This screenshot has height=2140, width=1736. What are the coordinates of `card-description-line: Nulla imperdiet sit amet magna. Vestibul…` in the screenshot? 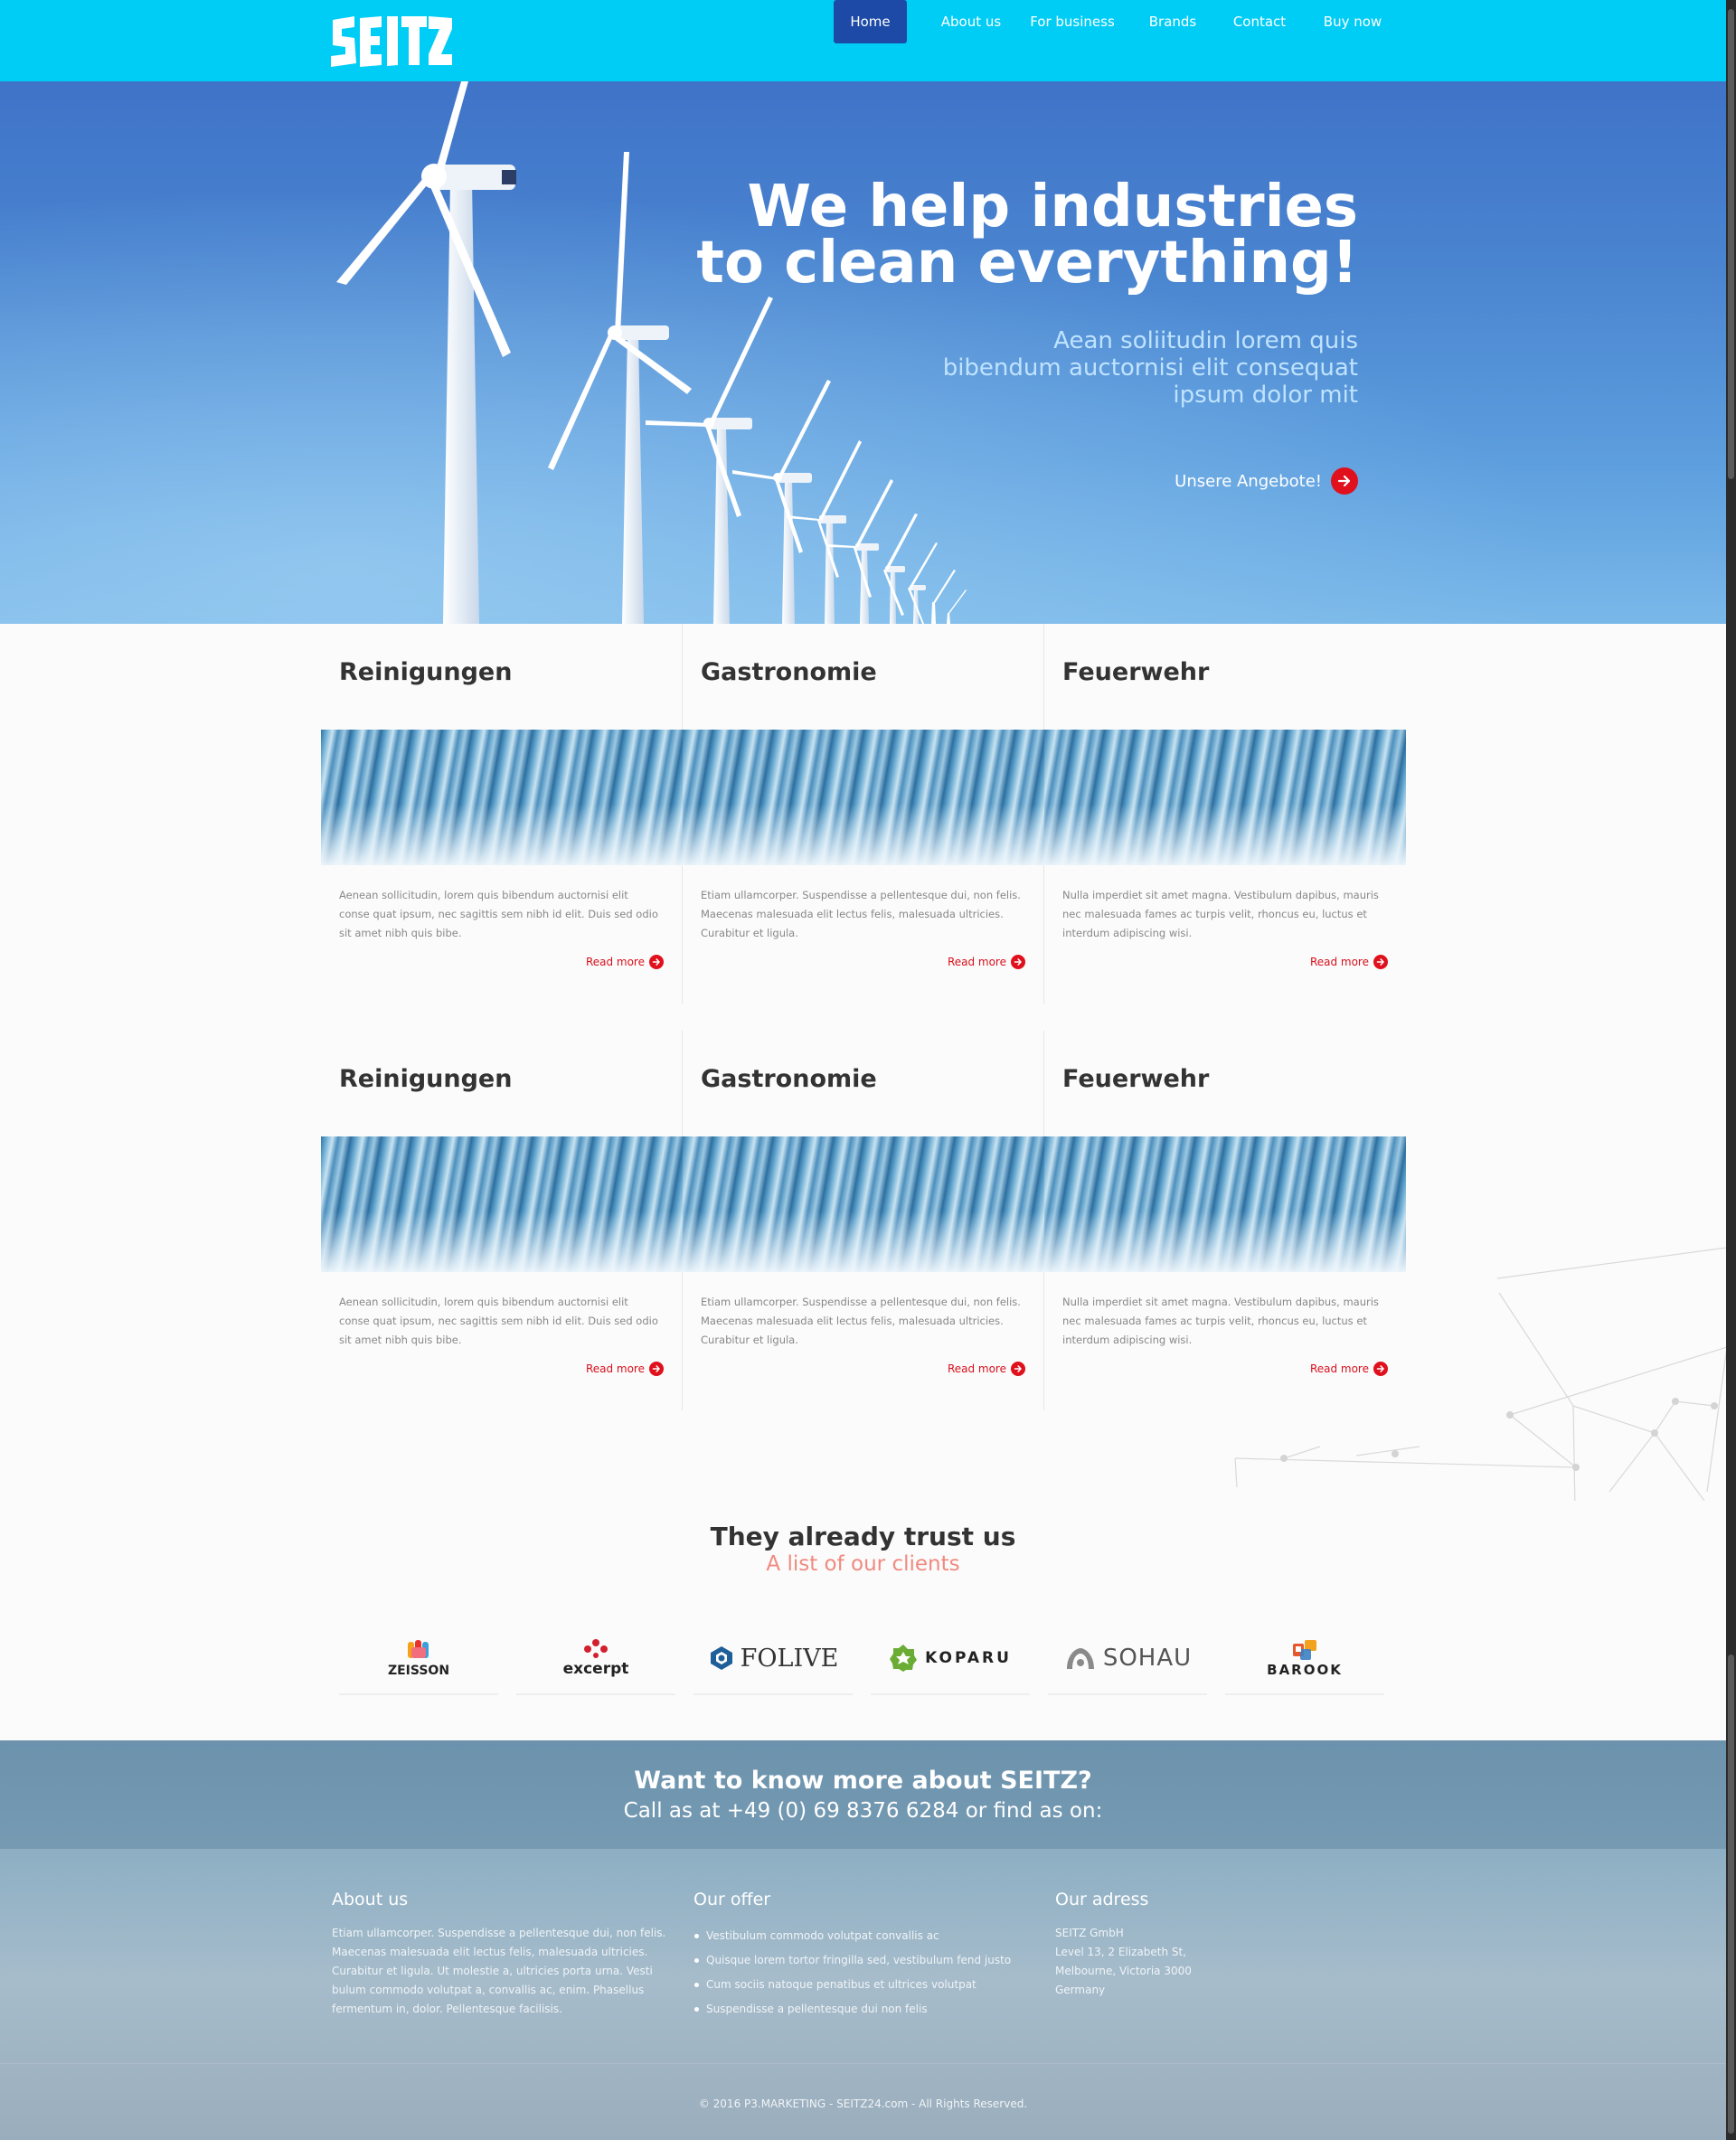 It's located at (1220, 895).